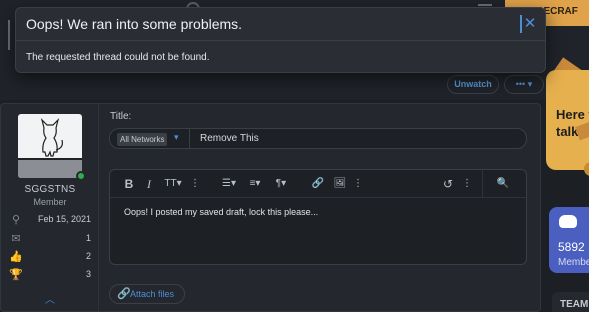 This screenshot has width=589, height=312. I want to click on chevron-down-icon: ▾, so click(176, 137).